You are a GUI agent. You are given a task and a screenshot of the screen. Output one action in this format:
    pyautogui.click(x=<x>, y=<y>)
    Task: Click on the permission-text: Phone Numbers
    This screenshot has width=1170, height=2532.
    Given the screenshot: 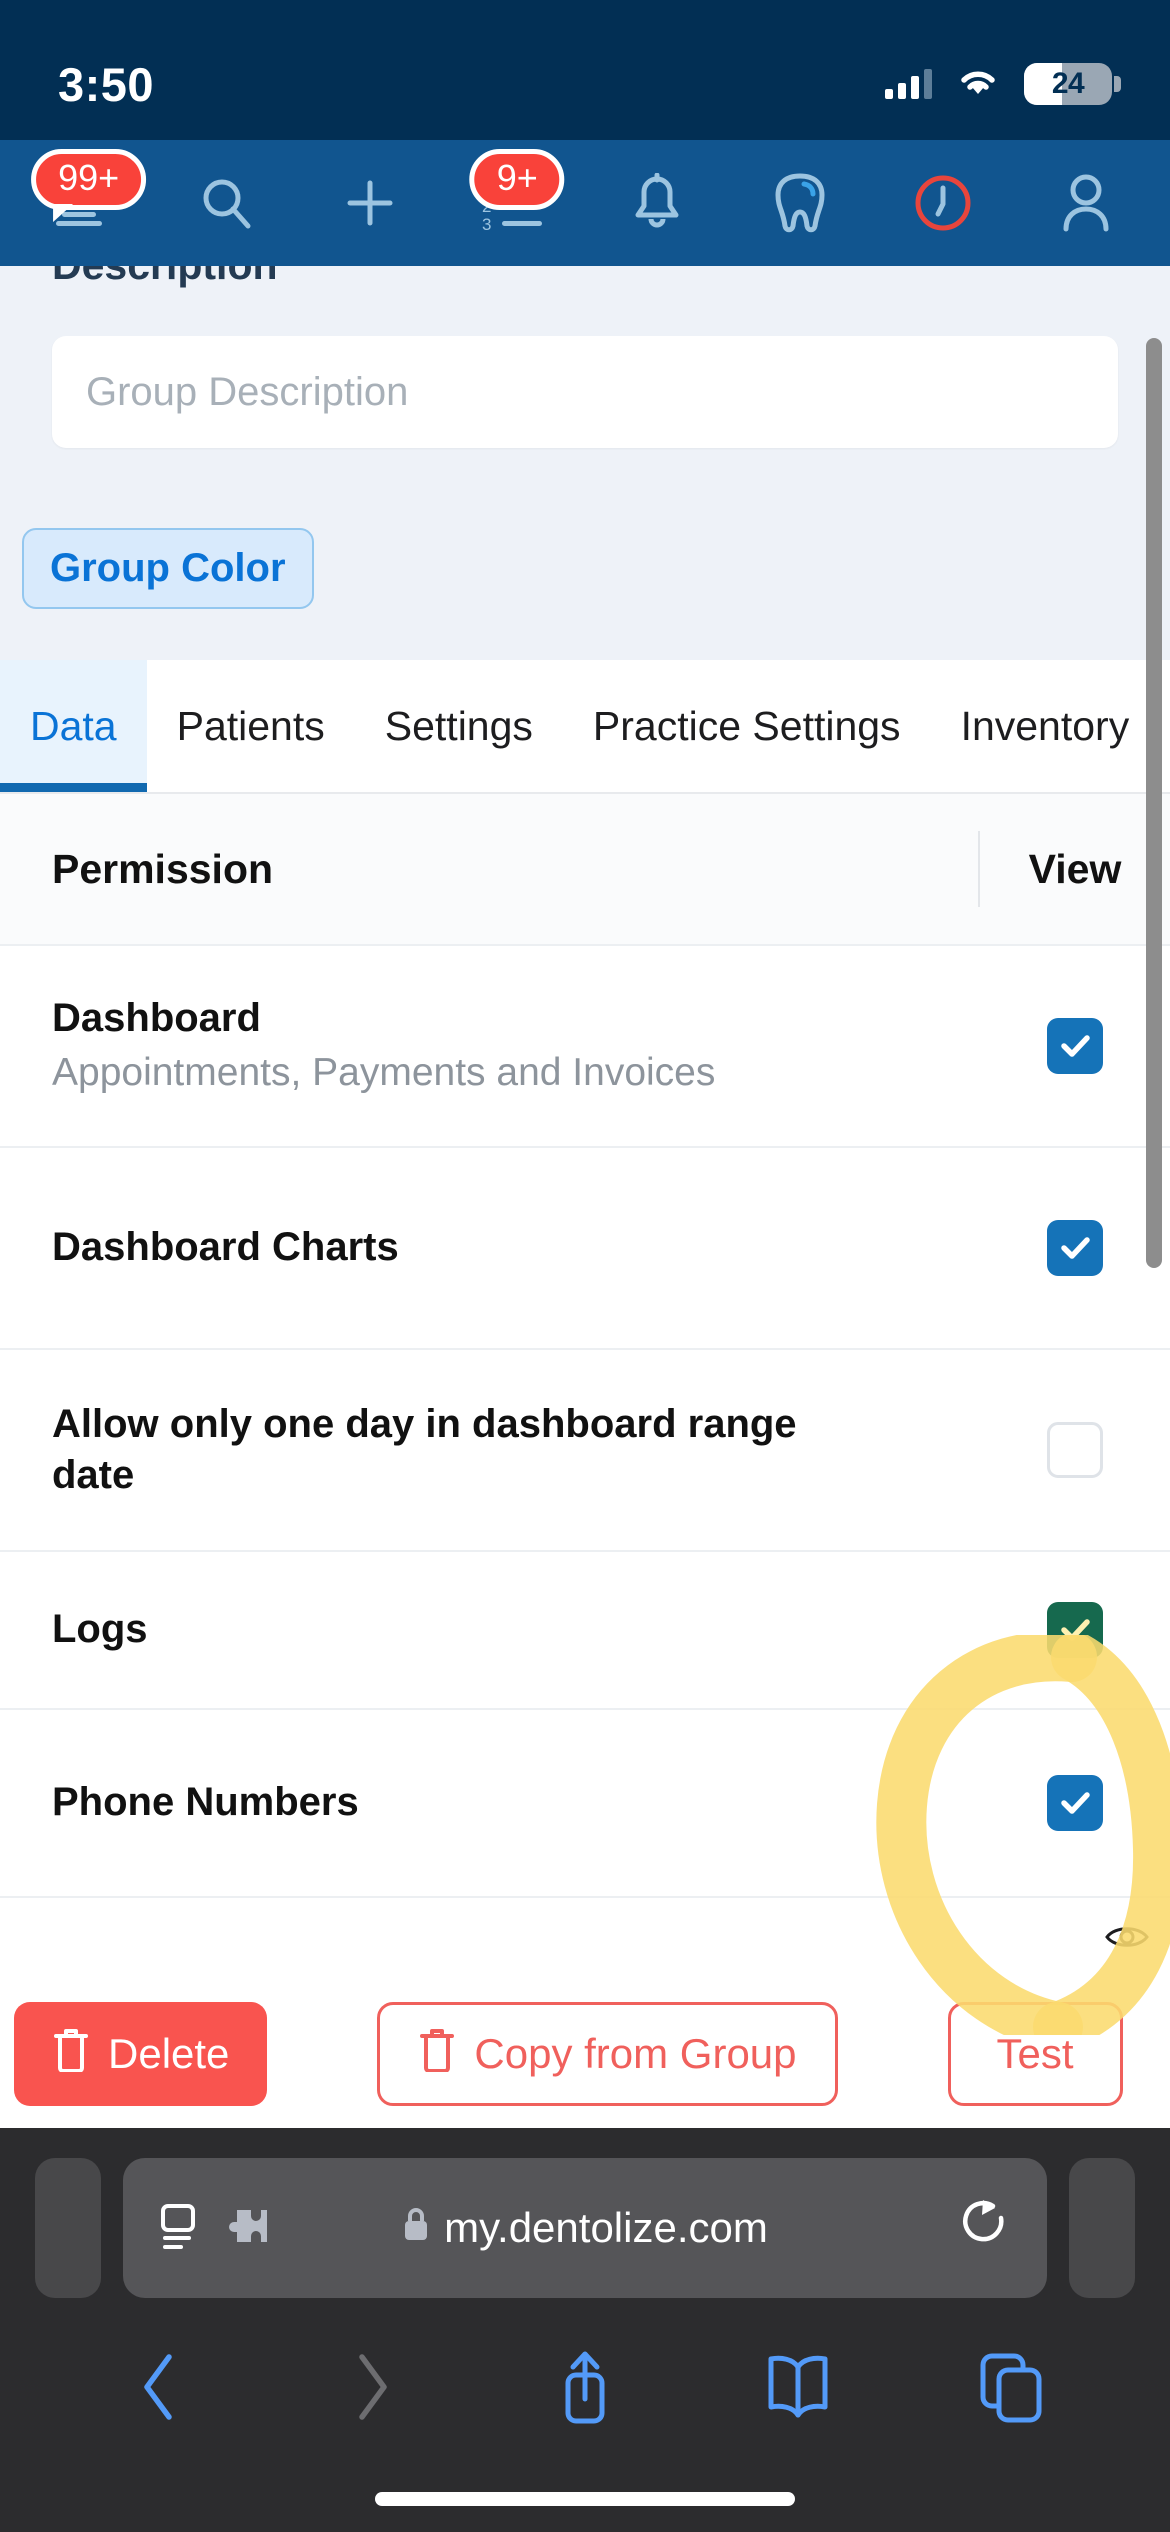 What is the action you would take?
    pyautogui.click(x=516, y=1802)
    